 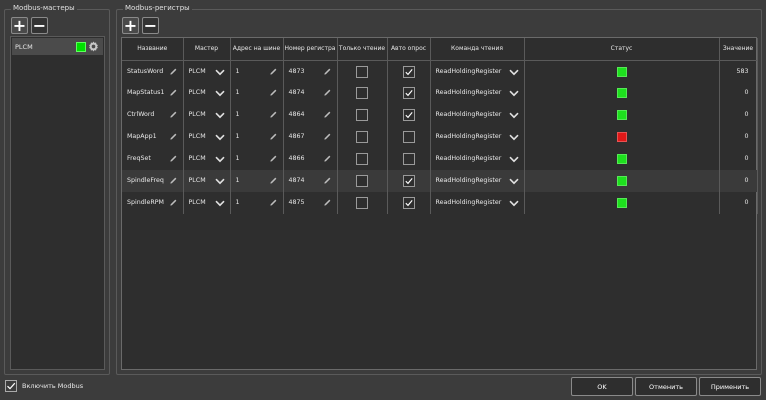 What do you see at coordinates (738, 49) in the screenshot?
I see `column-header-value: Значение` at bounding box center [738, 49].